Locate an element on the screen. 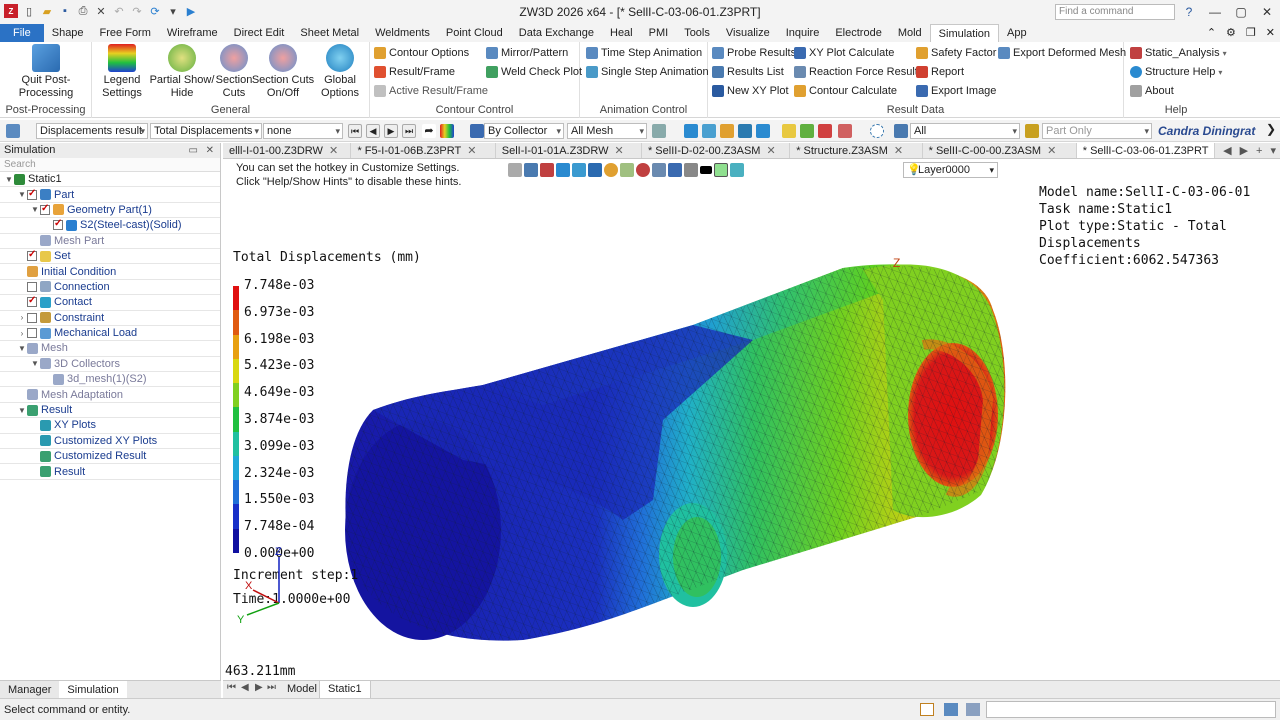  tree-item: ▼ Mesh is located at coordinates (110, 349).